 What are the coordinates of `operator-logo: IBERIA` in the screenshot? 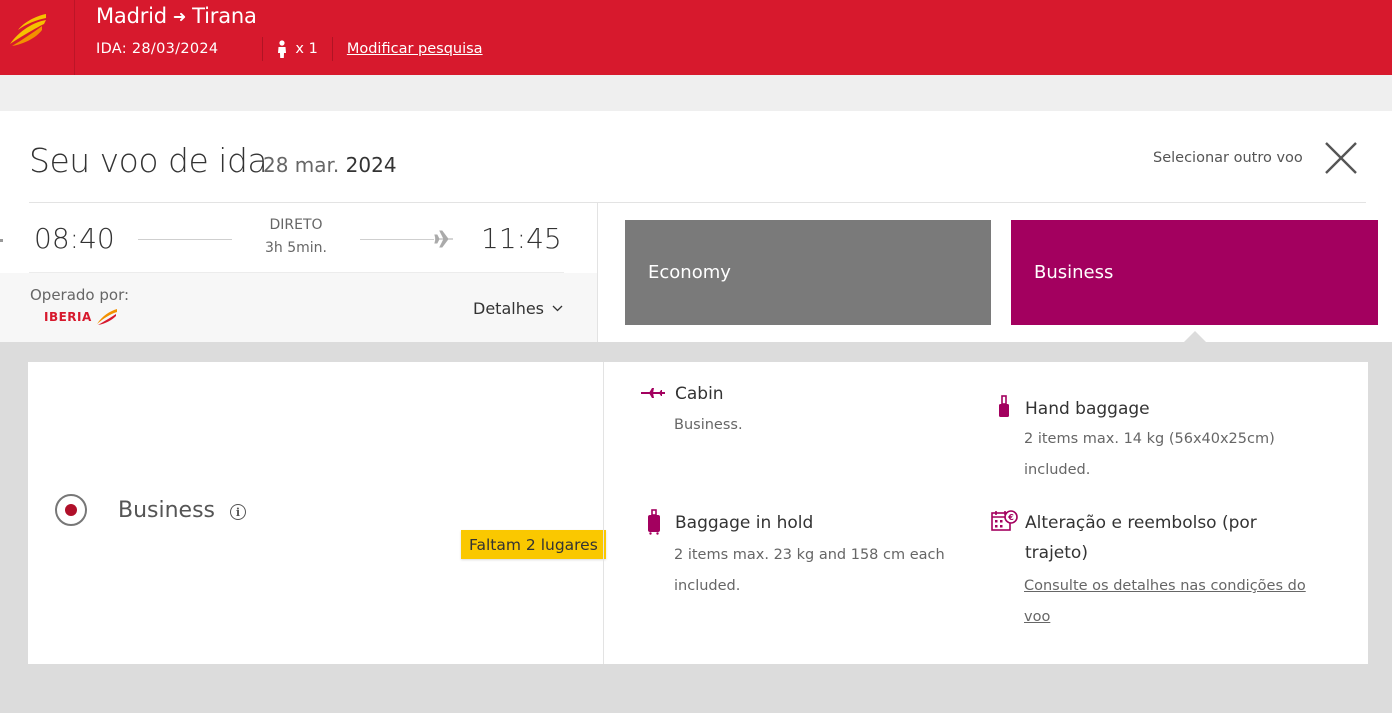 It's located at (81, 317).